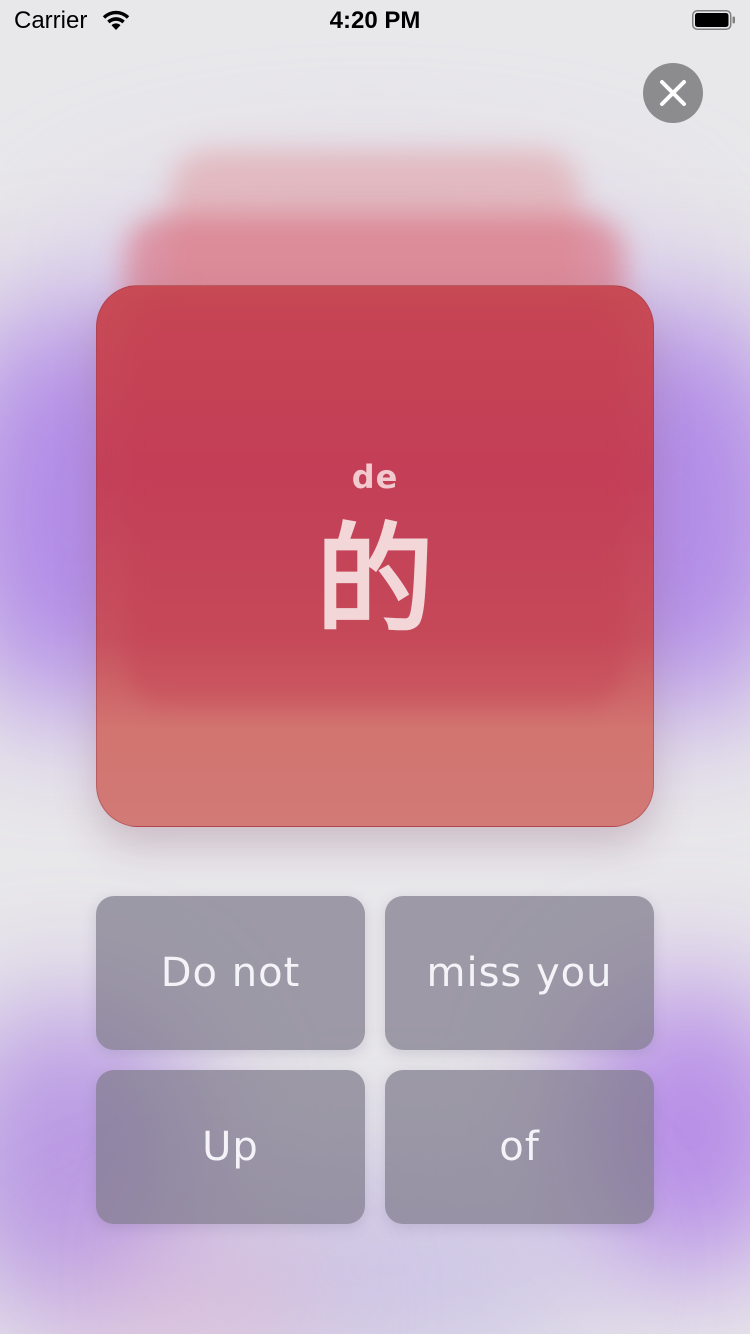 This screenshot has width=750, height=1334. I want to click on answer-button-up: Up, so click(230, 1147).